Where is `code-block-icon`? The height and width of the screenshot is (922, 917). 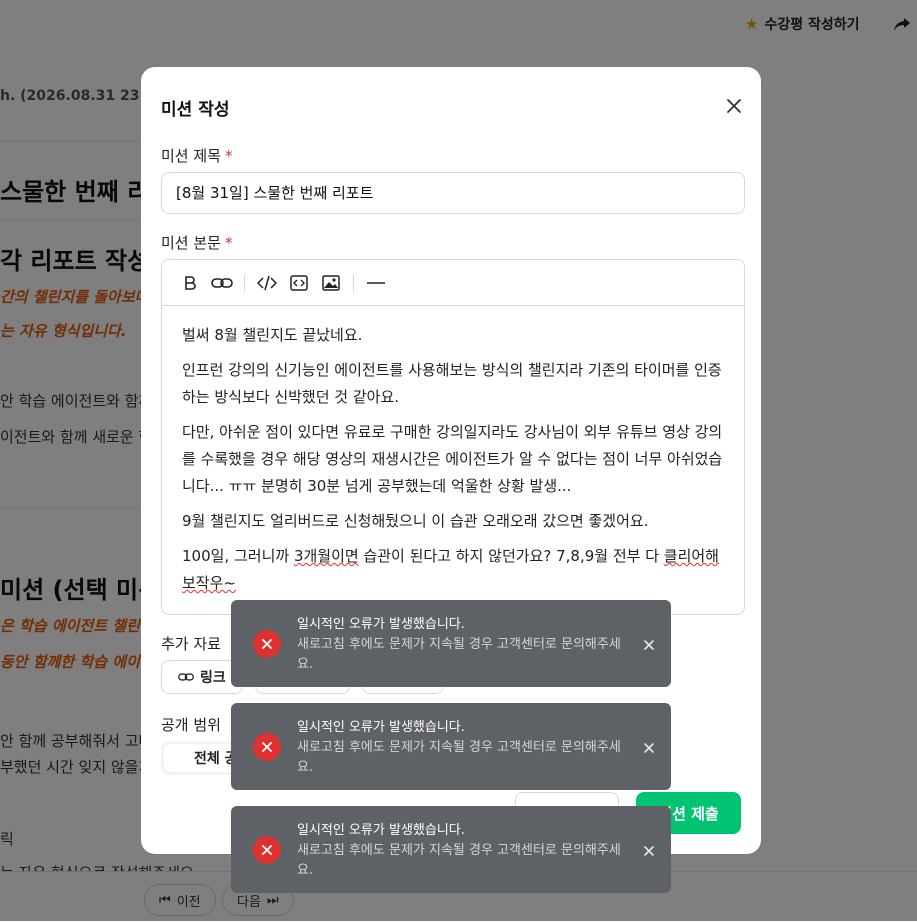
code-block-icon is located at coordinates (299, 283).